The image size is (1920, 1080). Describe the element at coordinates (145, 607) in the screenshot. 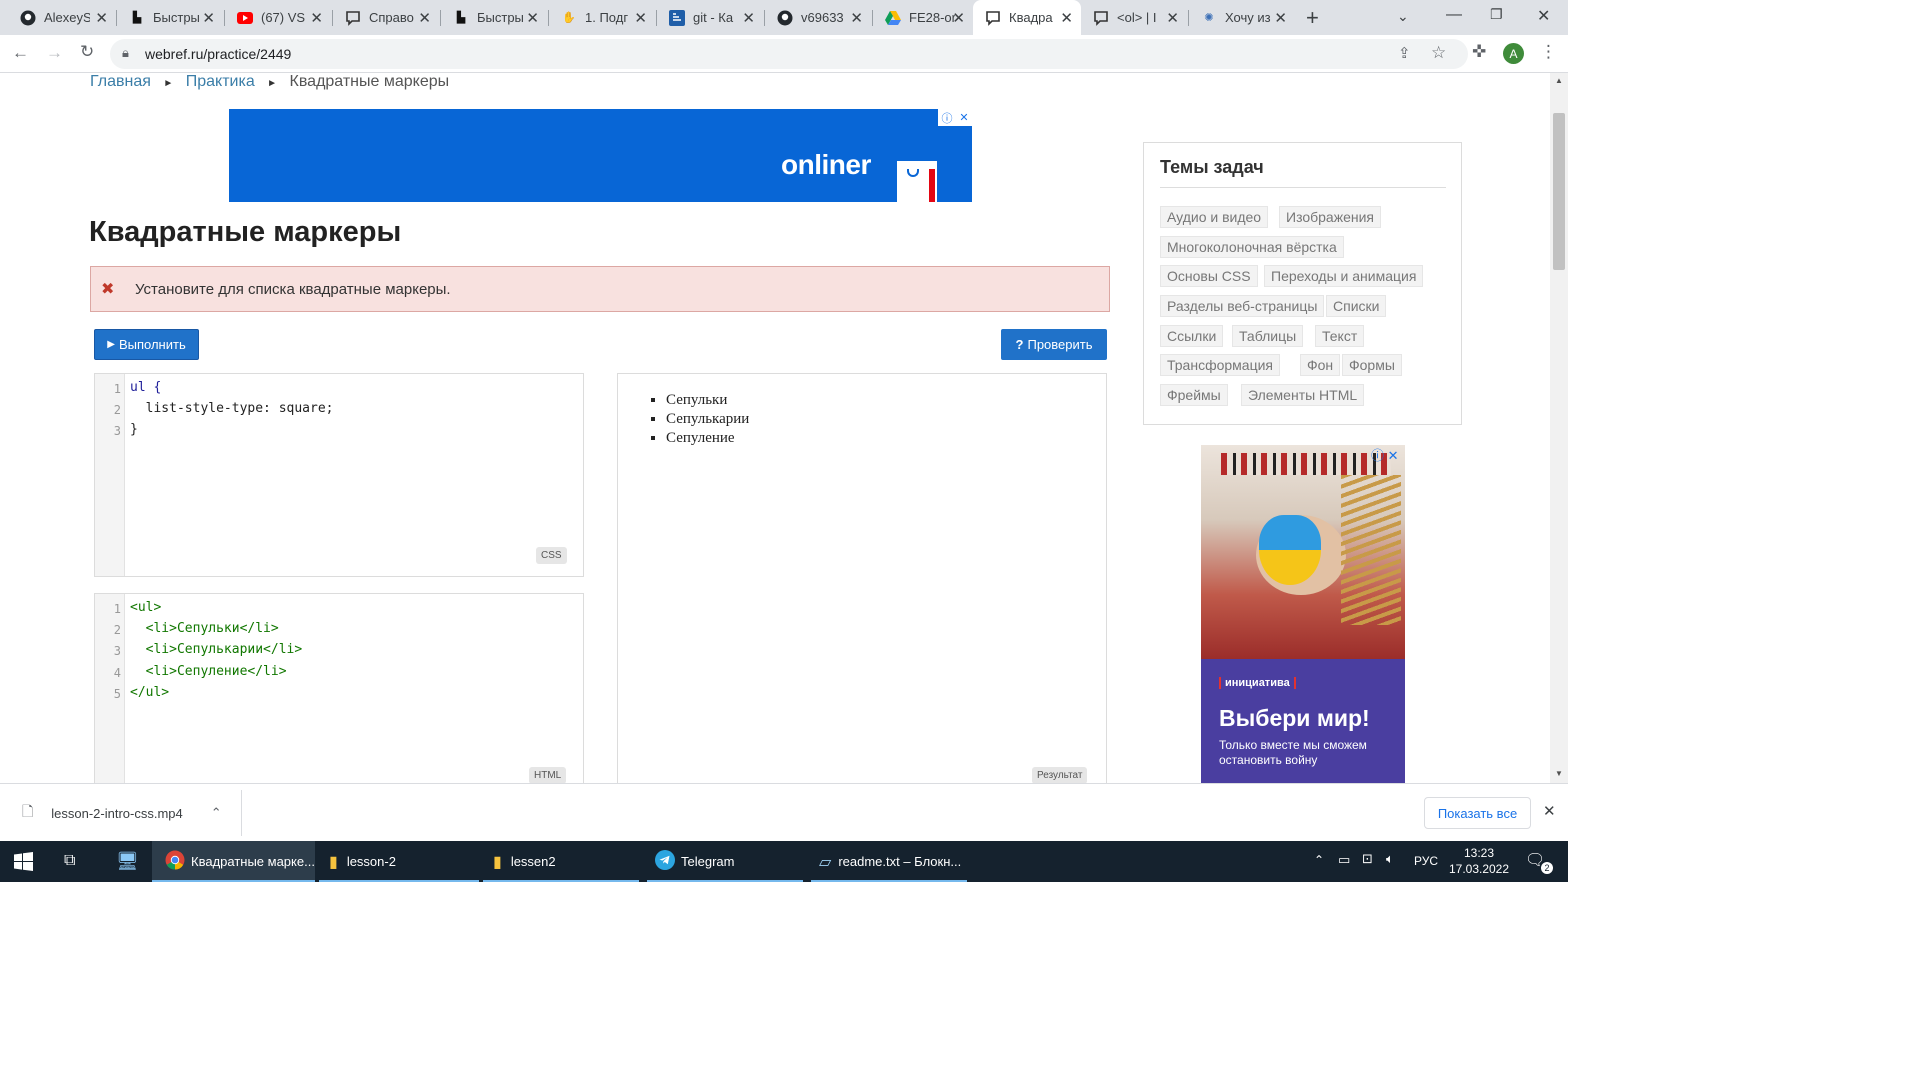

I see `code-line: <ul>` at that location.